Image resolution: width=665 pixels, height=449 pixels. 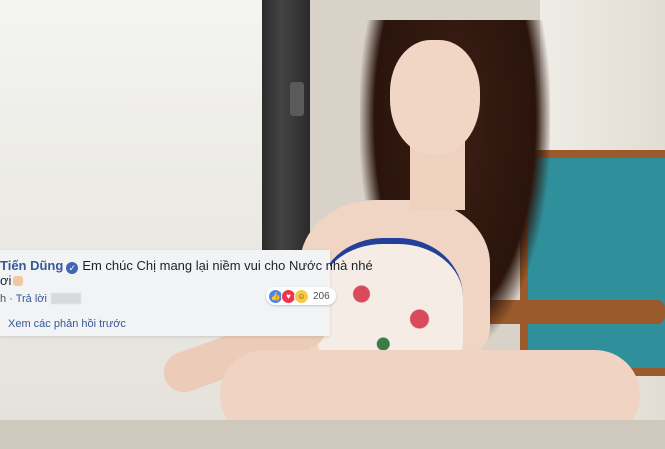 I want to click on reply-link: Trả lời, so click(x=31, y=299).